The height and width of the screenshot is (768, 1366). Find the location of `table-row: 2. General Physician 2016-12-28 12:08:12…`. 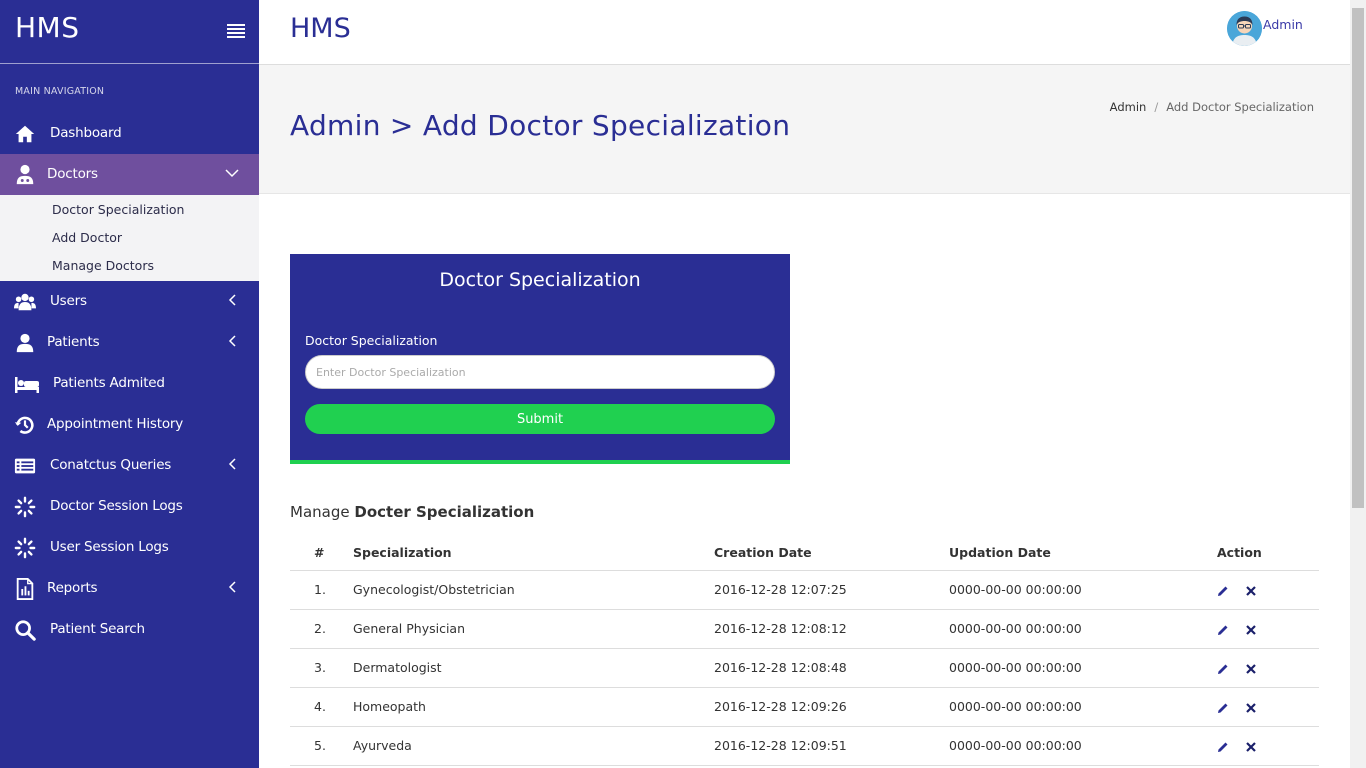

table-row: 2. General Physician 2016-12-28 12:08:12… is located at coordinates (804, 629).